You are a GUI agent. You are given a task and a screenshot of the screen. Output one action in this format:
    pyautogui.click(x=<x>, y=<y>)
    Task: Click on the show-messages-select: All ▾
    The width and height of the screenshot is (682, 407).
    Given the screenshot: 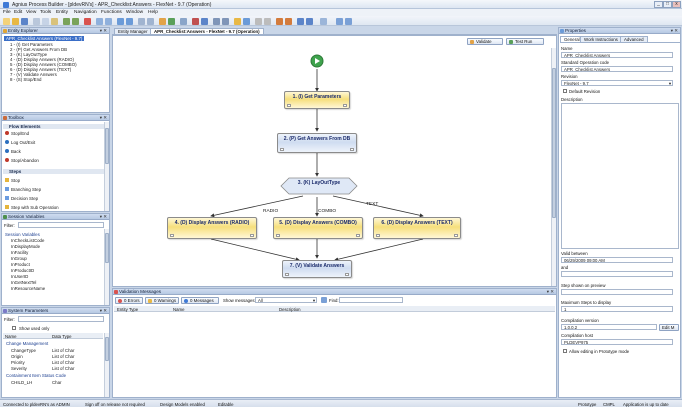 What is the action you would take?
    pyautogui.click(x=286, y=300)
    